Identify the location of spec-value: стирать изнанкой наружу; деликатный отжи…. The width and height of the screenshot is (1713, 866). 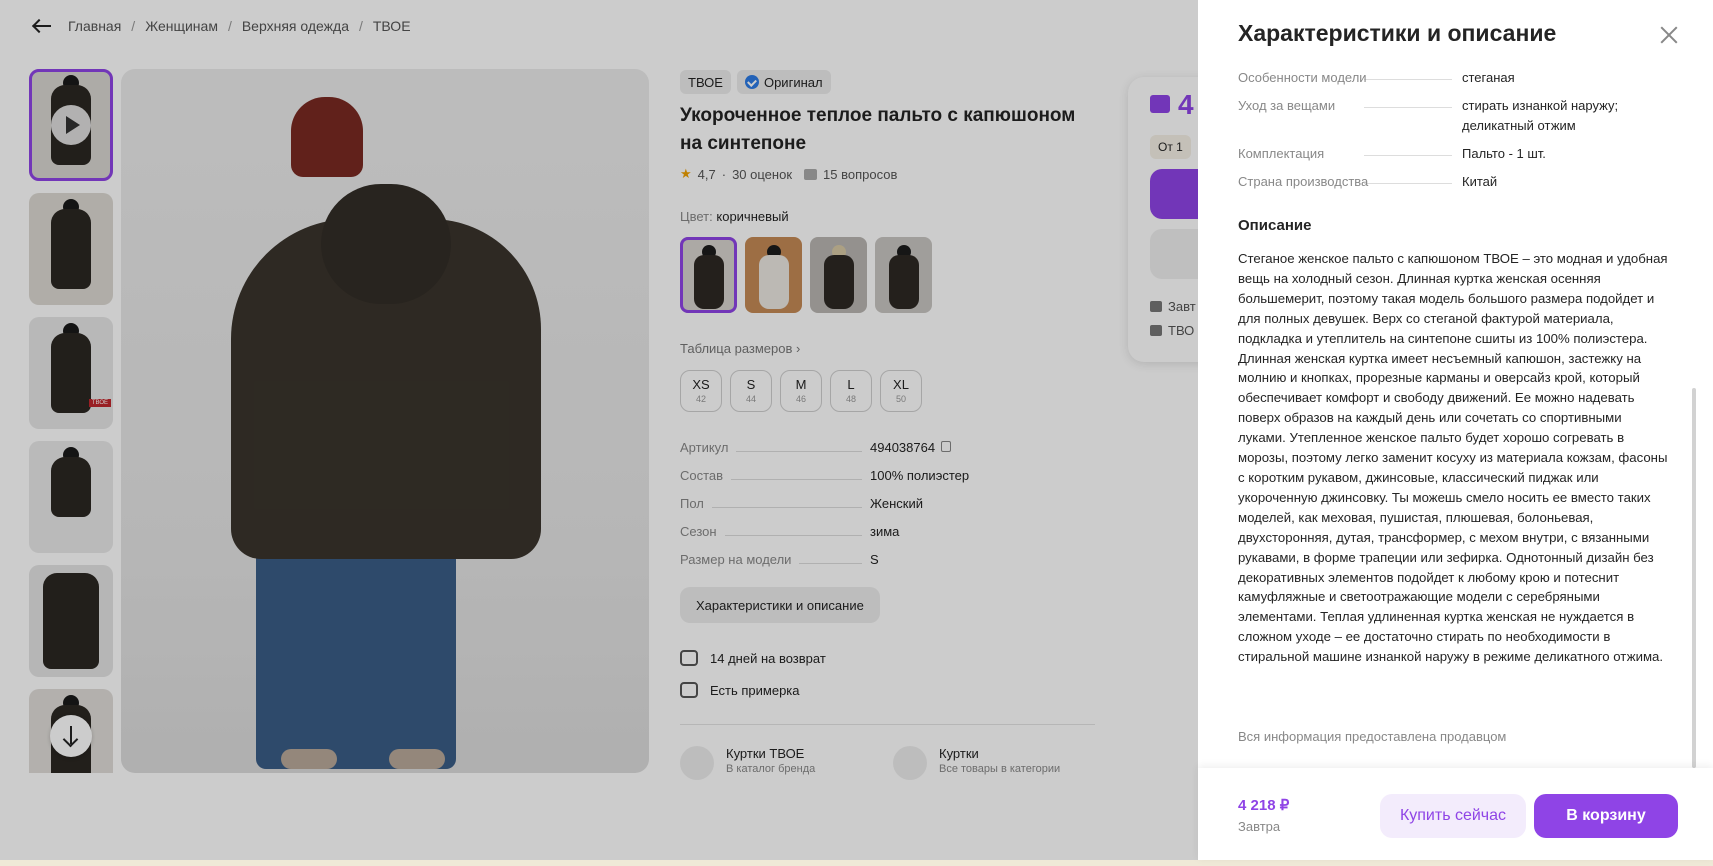
(1540, 115).